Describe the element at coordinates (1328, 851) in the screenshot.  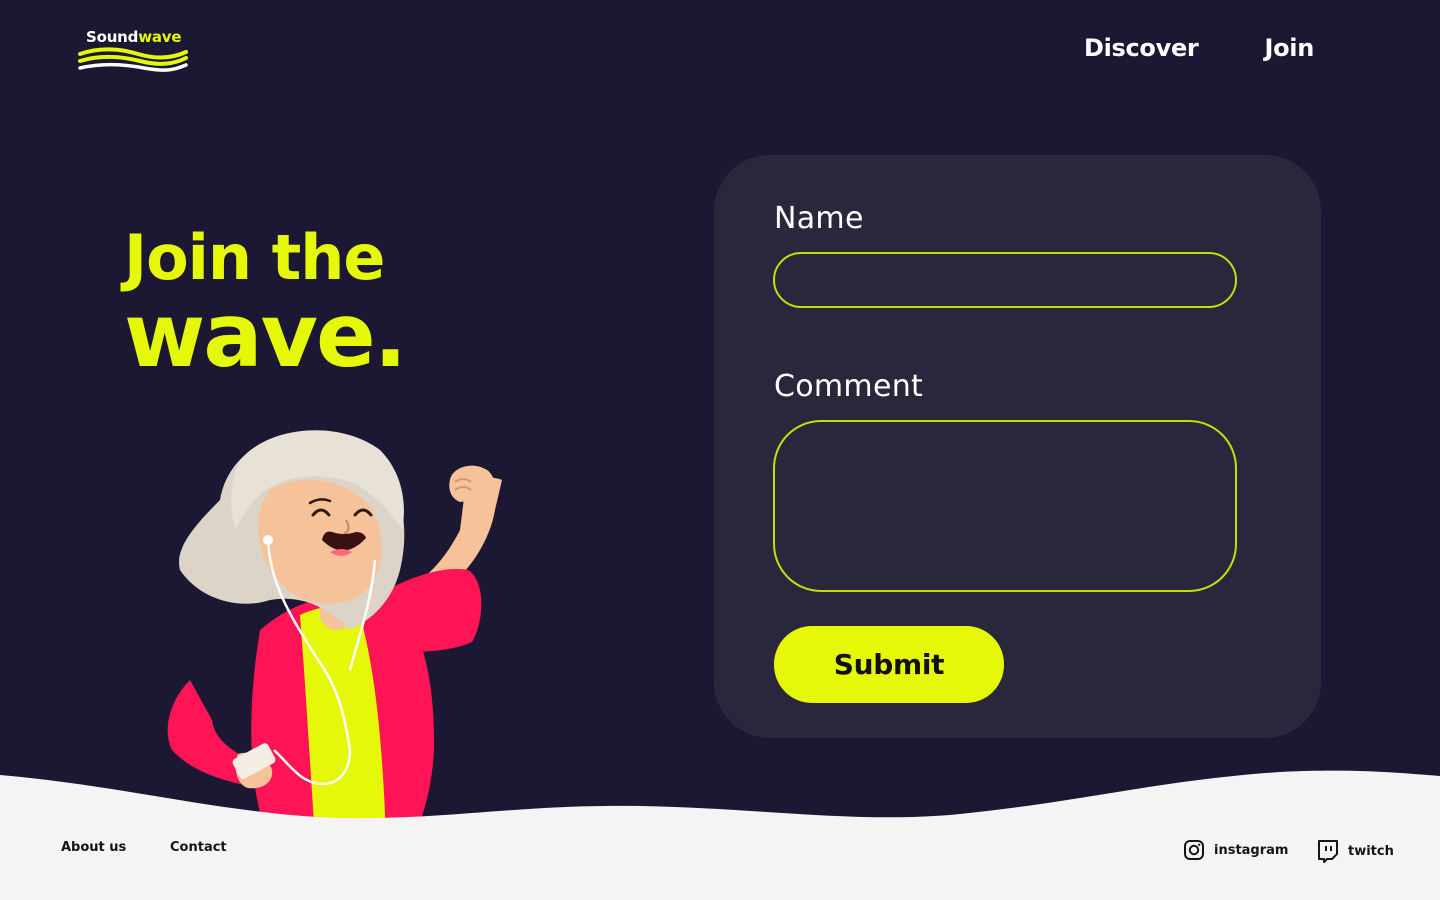
I see `twitch-icon` at that location.